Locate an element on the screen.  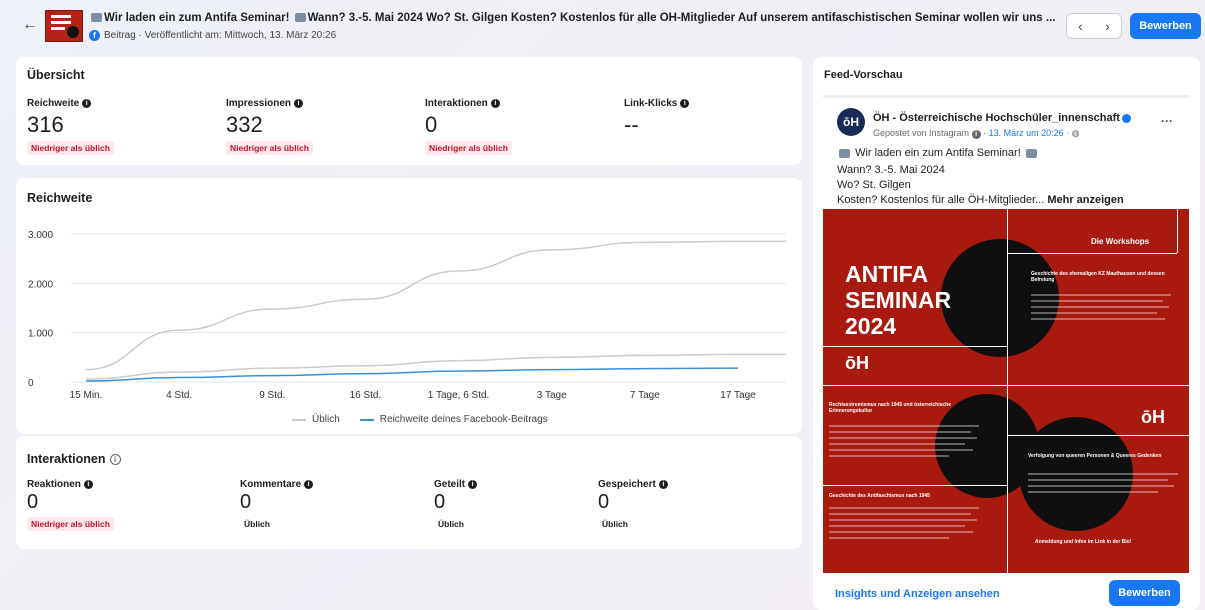
legend-item-typical: Üblich is located at coordinates (316, 419).